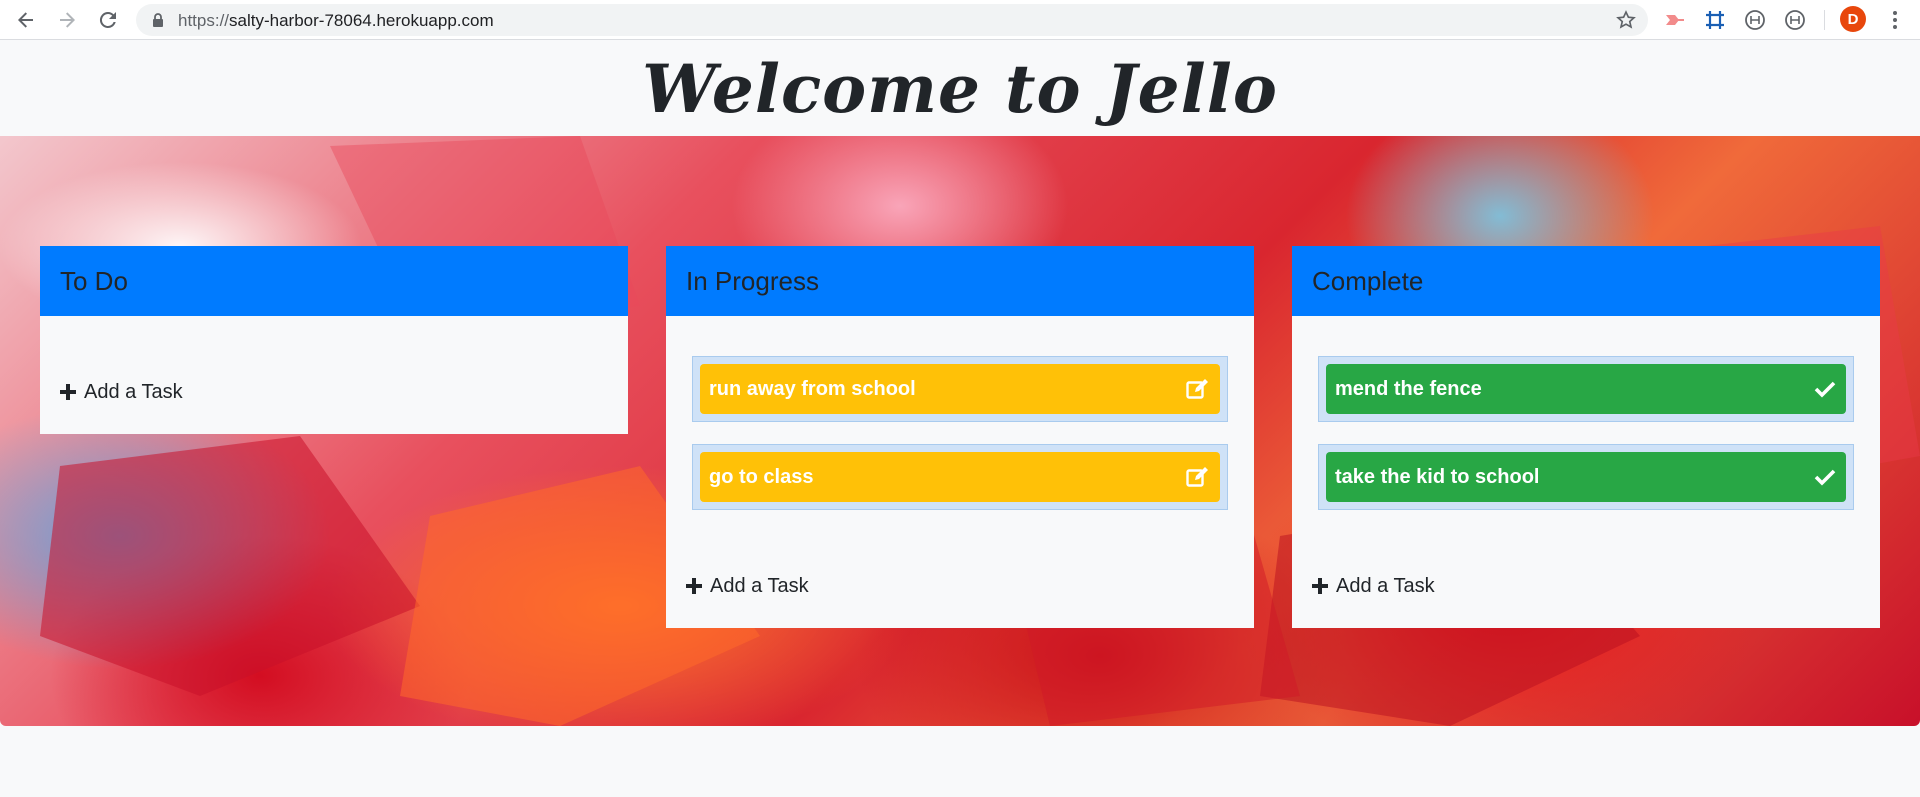 This screenshot has width=1920, height=797. I want to click on url-scheme: https://, so click(204, 20).